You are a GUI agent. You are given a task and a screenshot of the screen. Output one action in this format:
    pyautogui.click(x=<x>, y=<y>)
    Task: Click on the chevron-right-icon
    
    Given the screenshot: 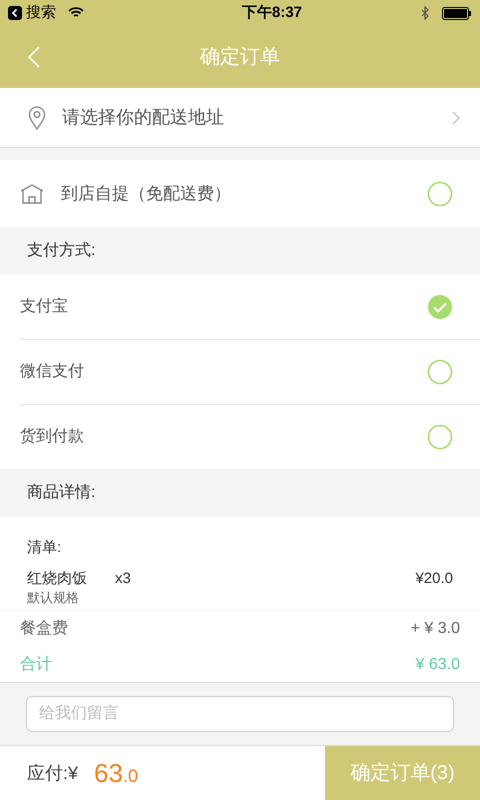 What is the action you would take?
    pyautogui.click(x=456, y=117)
    